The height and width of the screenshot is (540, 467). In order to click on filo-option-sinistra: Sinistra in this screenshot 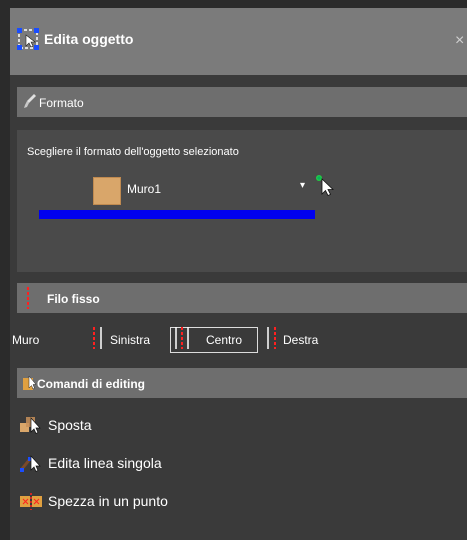, I will do `click(130, 338)`.